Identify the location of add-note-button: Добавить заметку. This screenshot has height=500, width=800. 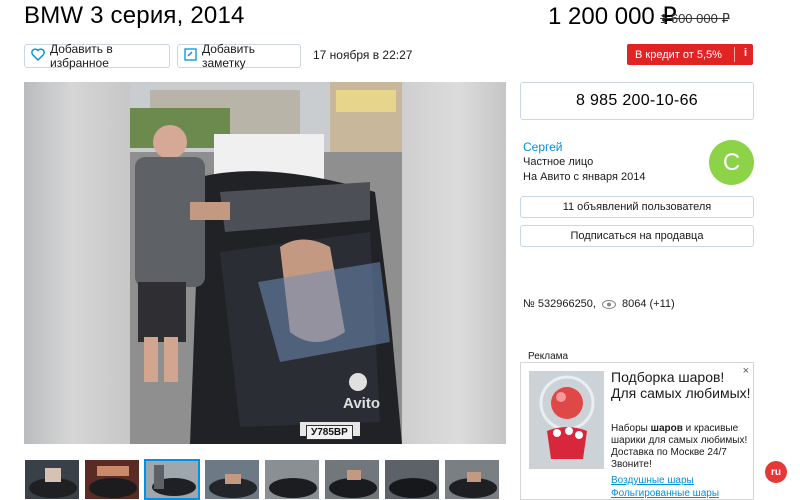
(239, 56).